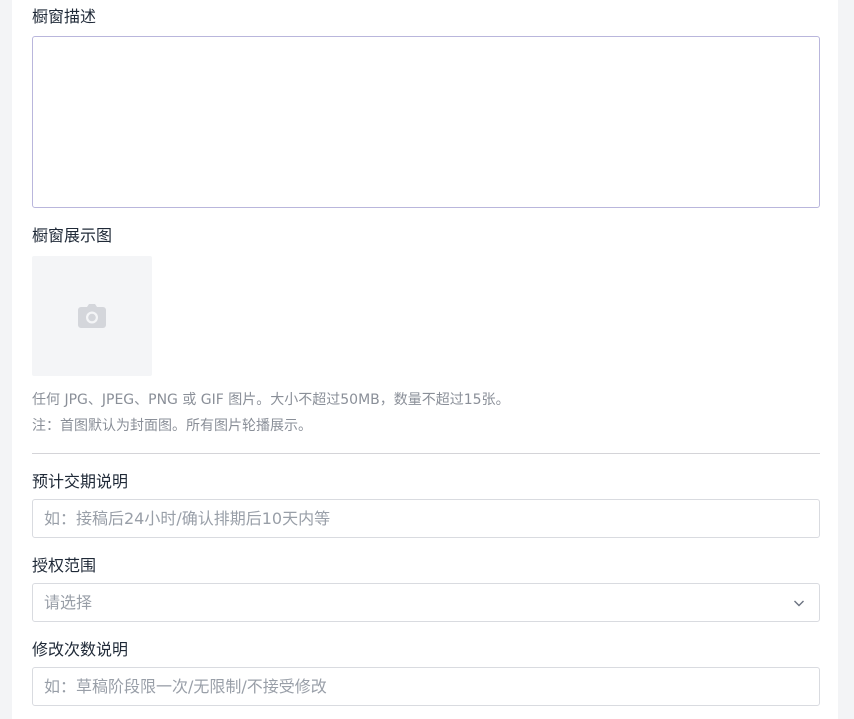  Describe the element at coordinates (64, 565) in the screenshot. I see `license-scope-label: 授权范围` at that location.